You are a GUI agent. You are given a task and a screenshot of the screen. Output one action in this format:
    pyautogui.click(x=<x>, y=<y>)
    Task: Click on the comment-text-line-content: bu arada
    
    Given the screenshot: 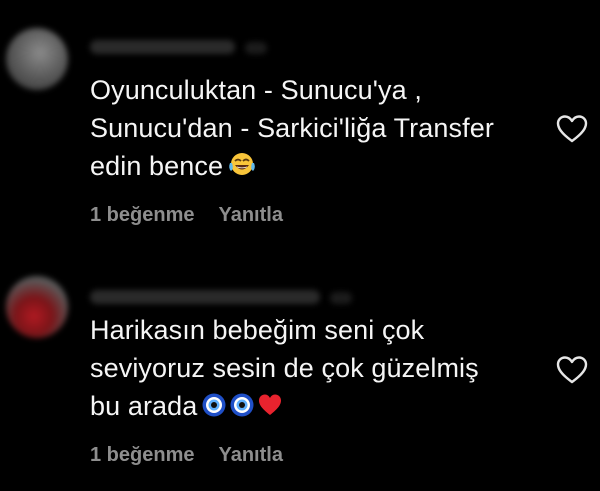 What is the action you would take?
    pyautogui.click(x=144, y=406)
    